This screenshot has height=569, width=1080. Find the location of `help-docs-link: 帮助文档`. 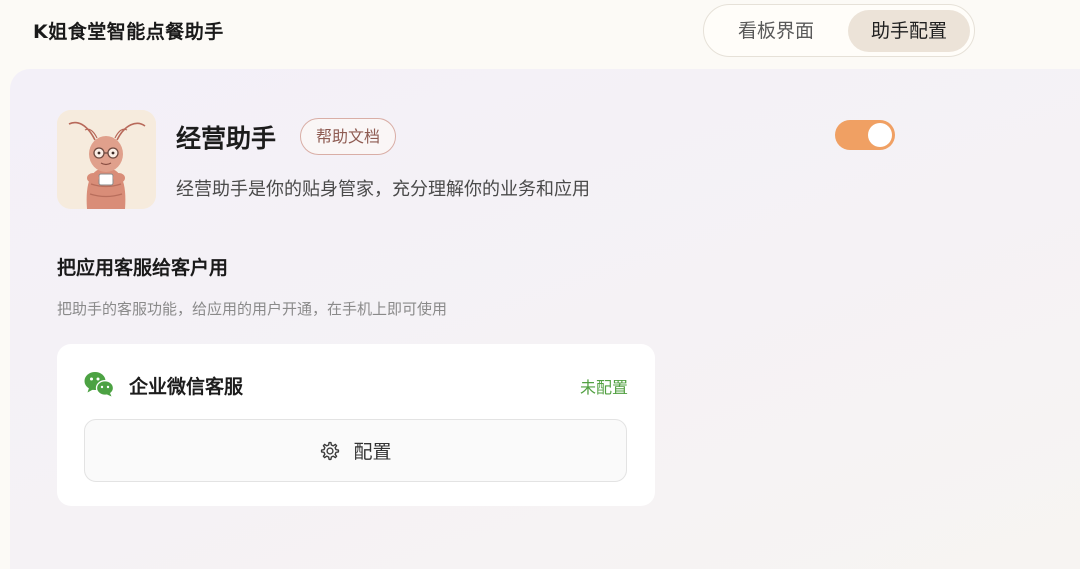

help-docs-link: 帮助文档 is located at coordinates (348, 136).